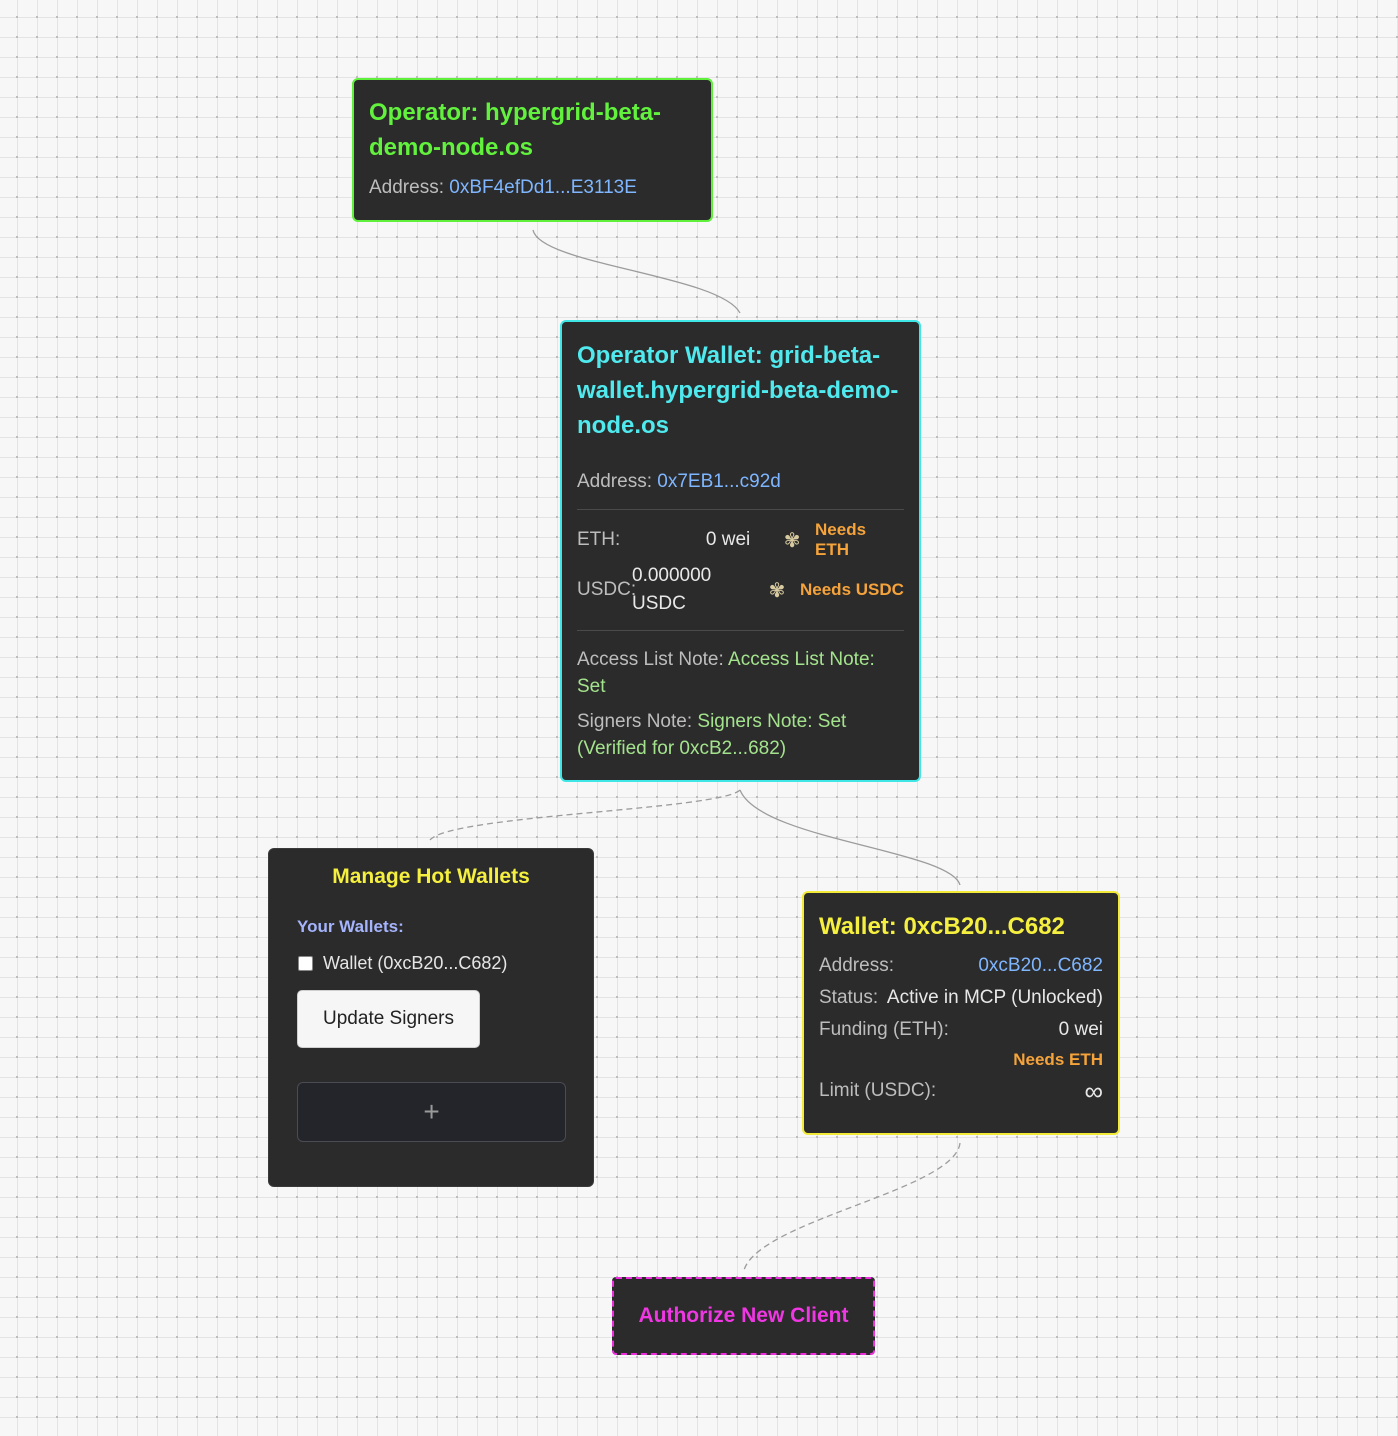 This screenshot has width=1398, height=1436. I want to click on edge-opwallet-to-hotwallet, so click(850, 837).